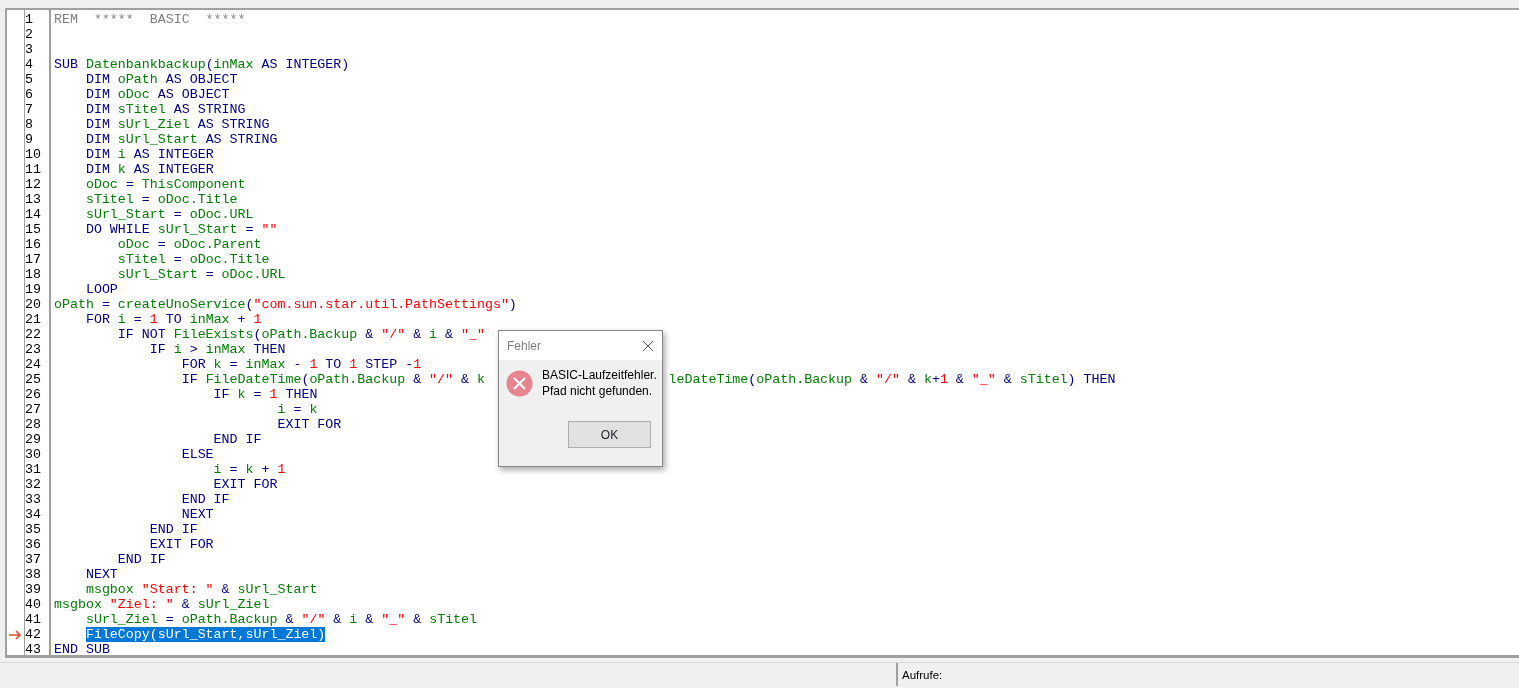 This screenshot has height=688, width=1519. What do you see at coordinates (29, 79) in the screenshot?
I see `line-number: 5` at bounding box center [29, 79].